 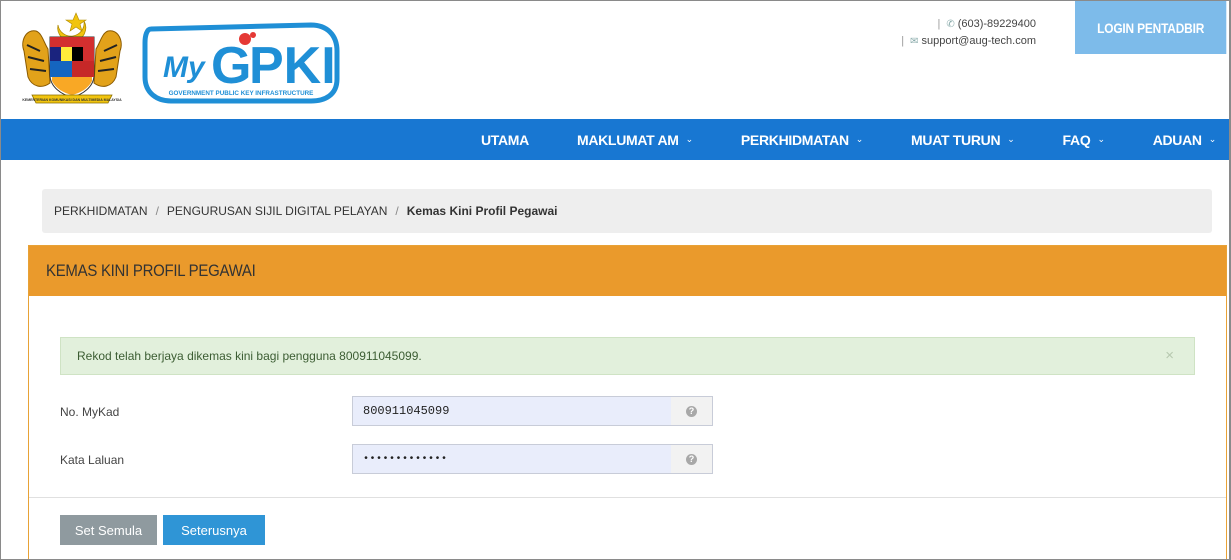 I want to click on mykad-label: No. MyKad, so click(x=90, y=412).